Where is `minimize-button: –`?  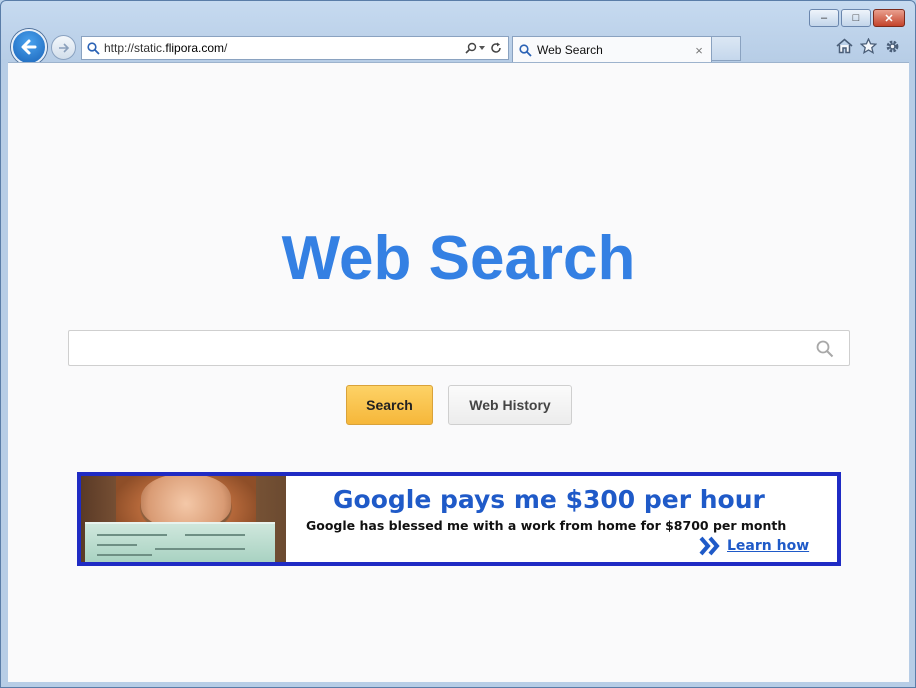 minimize-button: – is located at coordinates (824, 18).